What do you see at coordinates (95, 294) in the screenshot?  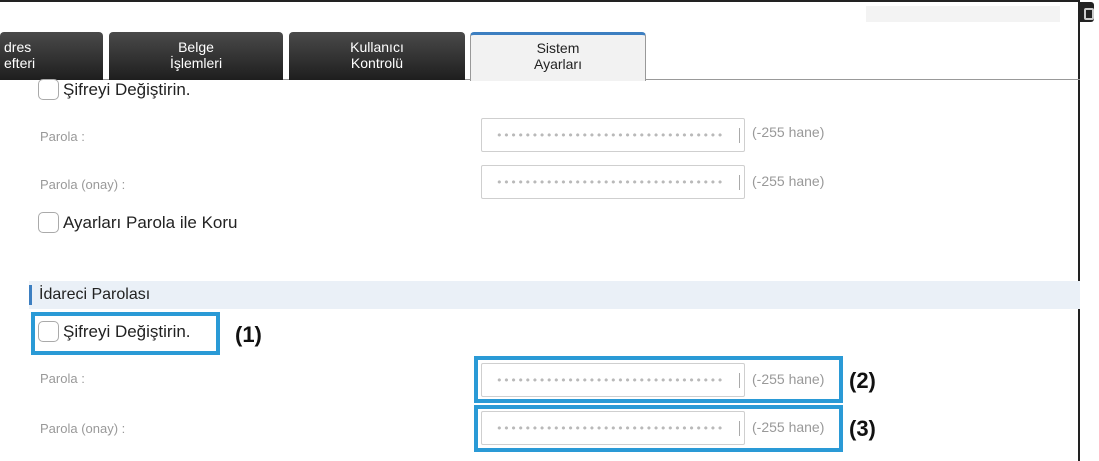 I see `section-title: İdareci Parolası` at bounding box center [95, 294].